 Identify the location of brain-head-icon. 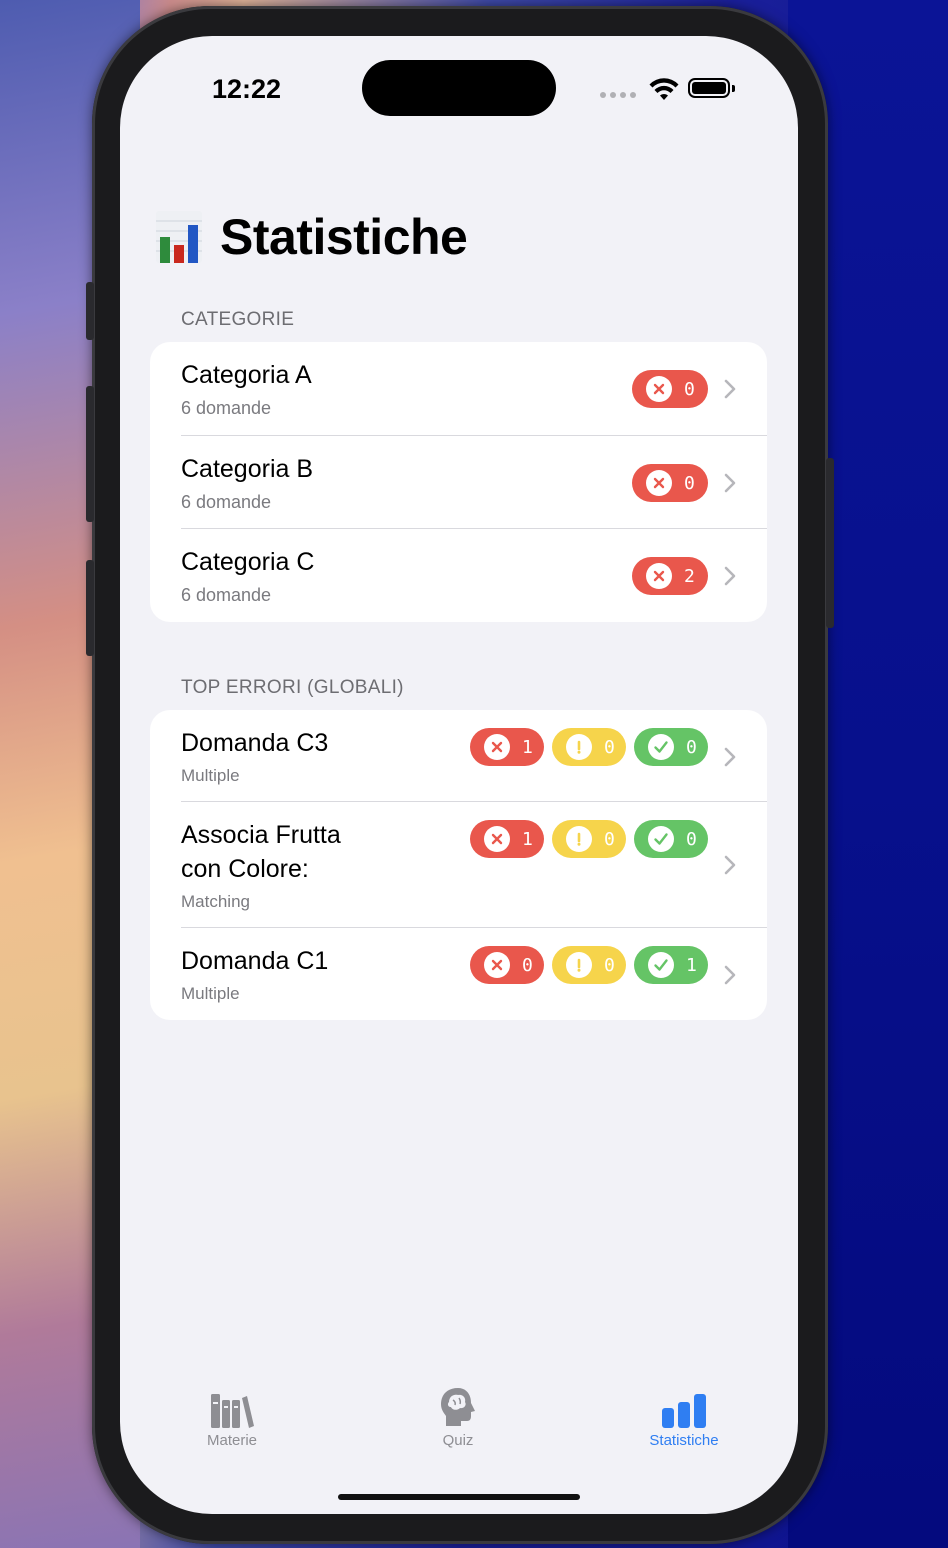
(458, 1406).